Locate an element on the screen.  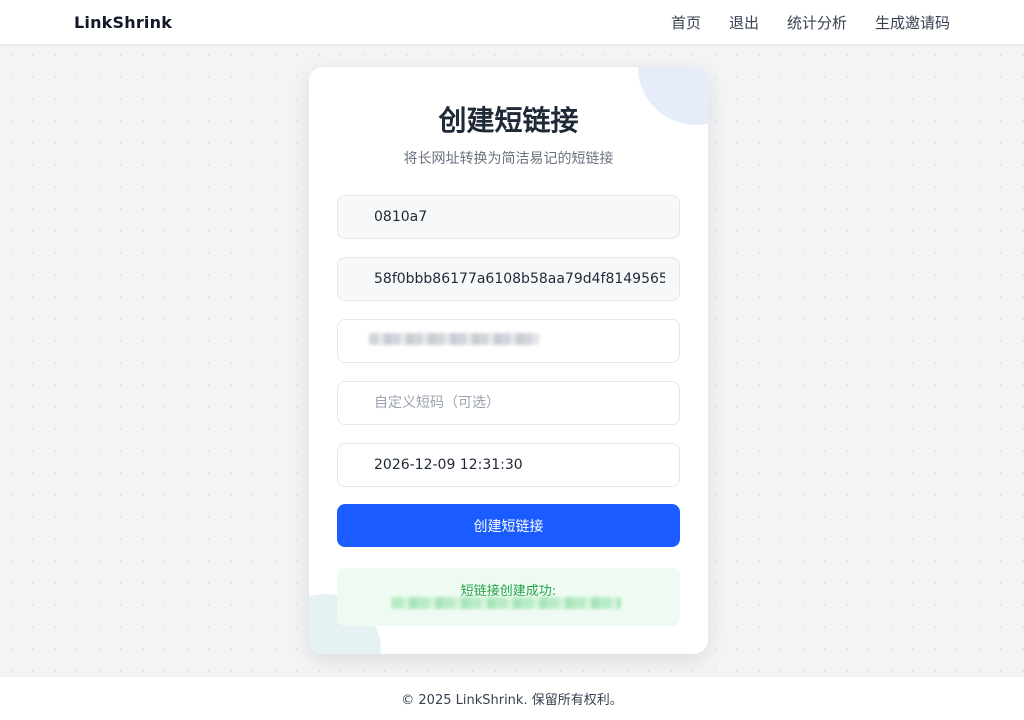
custom-code-input is located at coordinates (508, 403).